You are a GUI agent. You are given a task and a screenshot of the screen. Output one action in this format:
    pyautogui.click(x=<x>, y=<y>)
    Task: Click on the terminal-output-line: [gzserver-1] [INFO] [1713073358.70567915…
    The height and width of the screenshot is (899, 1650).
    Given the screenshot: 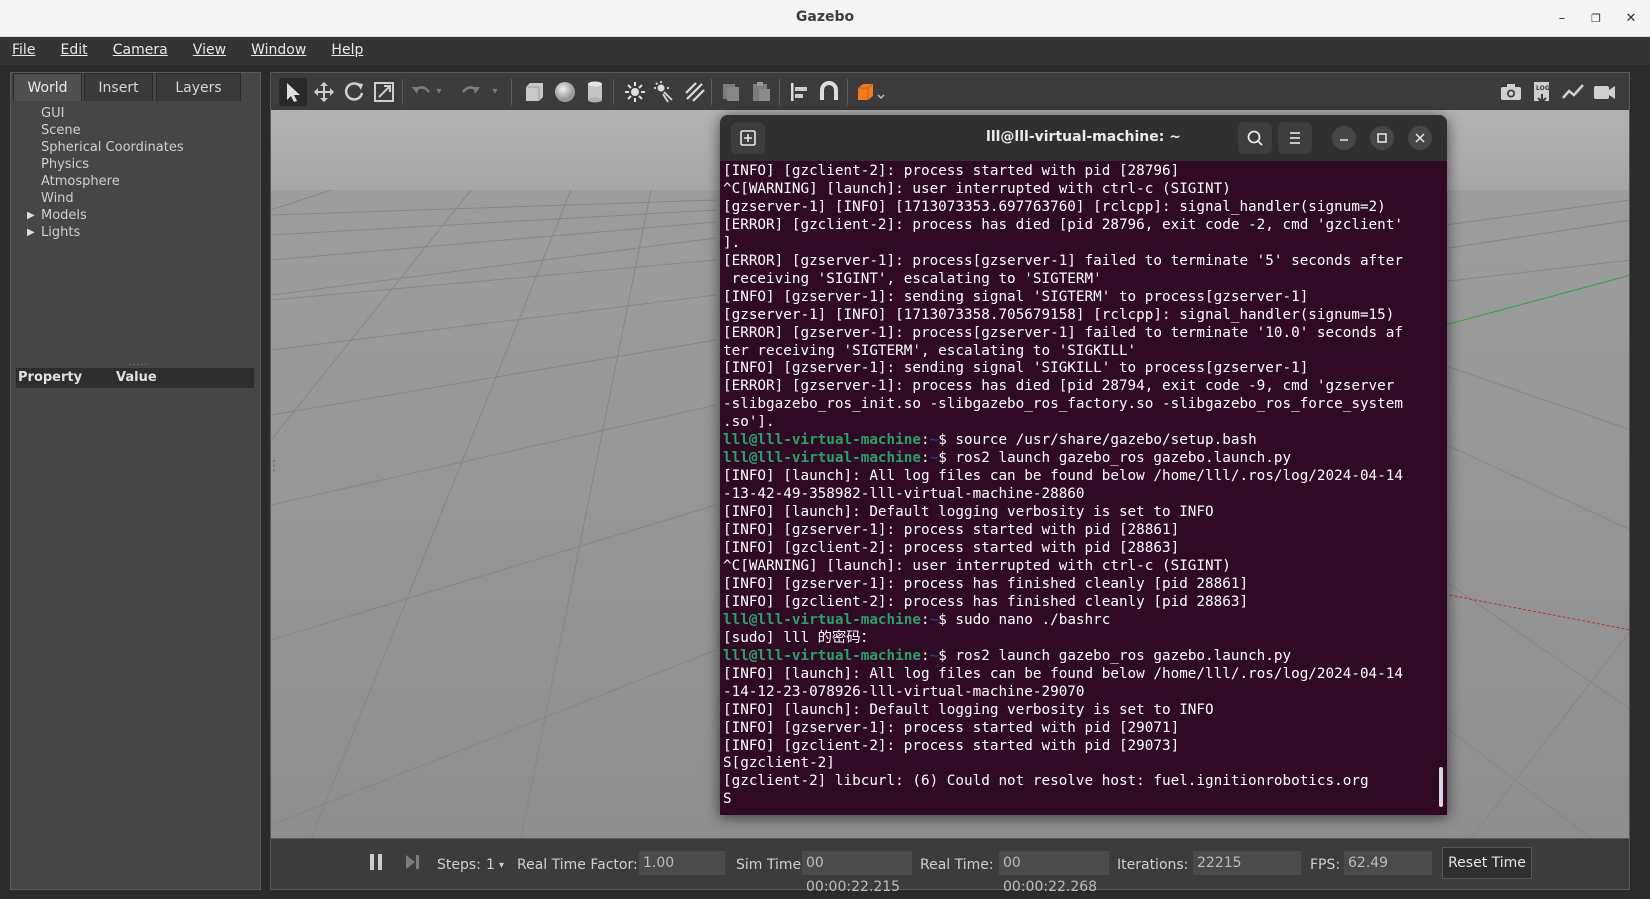 What is the action you would take?
    pyautogui.click(x=1059, y=314)
    